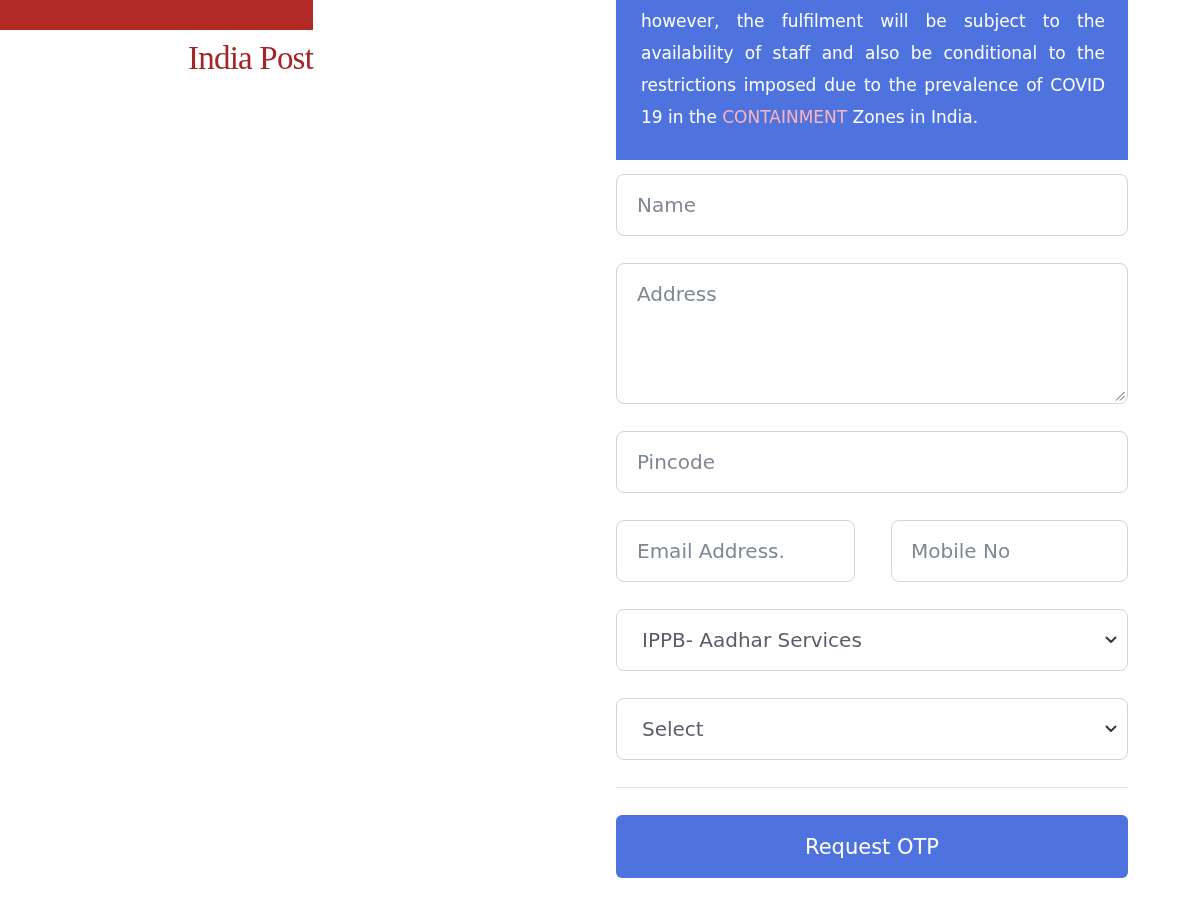  What do you see at coordinates (1120, 396) in the screenshot?
I see `resize-handle-icon` at bounding box center [1120, 396].